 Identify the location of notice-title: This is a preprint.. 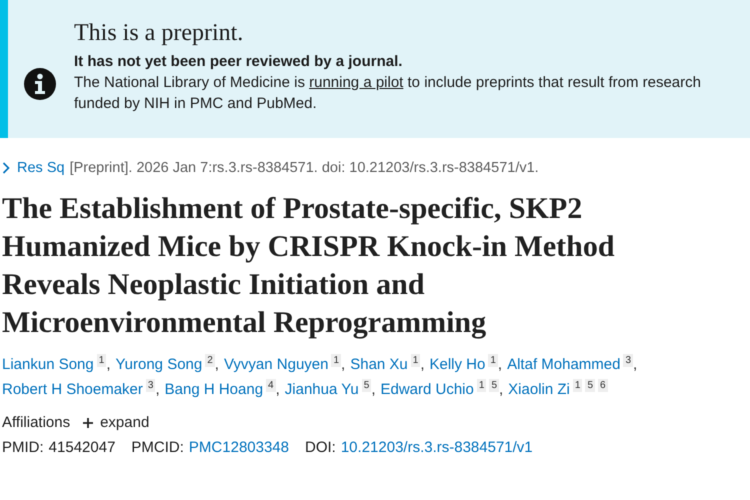
(159, 33).